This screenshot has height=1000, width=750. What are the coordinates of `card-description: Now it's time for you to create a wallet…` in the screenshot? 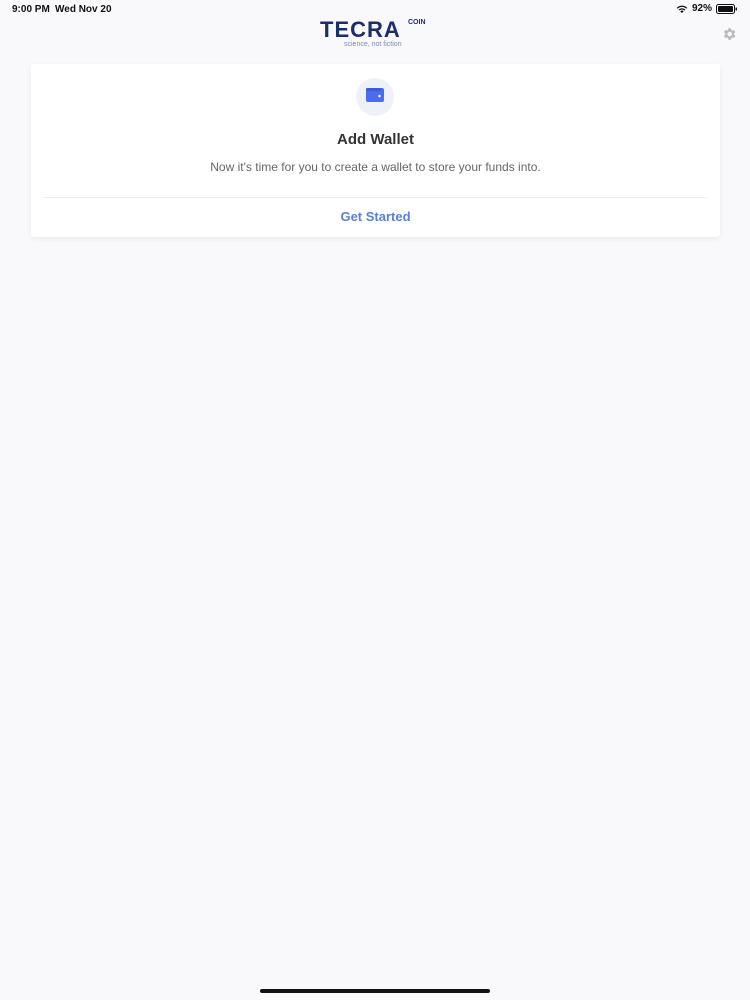 It's located at (375, 167).